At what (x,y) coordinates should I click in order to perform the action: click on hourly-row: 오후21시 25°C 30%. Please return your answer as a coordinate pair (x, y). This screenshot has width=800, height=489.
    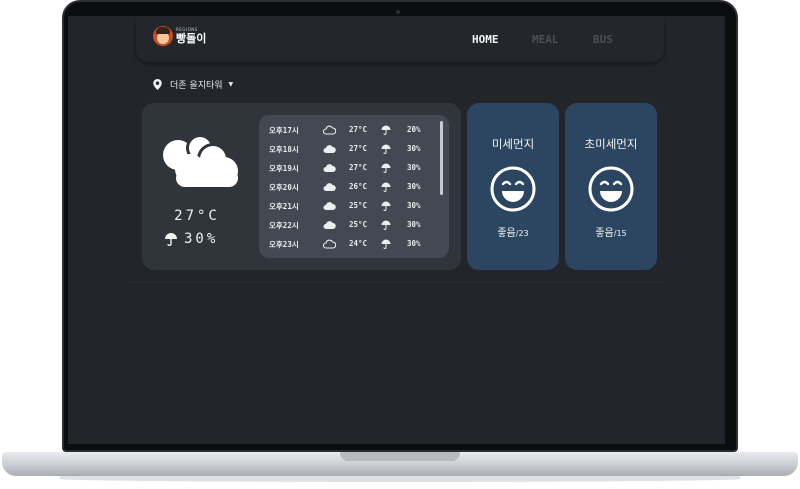
    Looking at the image, I should click on (345, 206).